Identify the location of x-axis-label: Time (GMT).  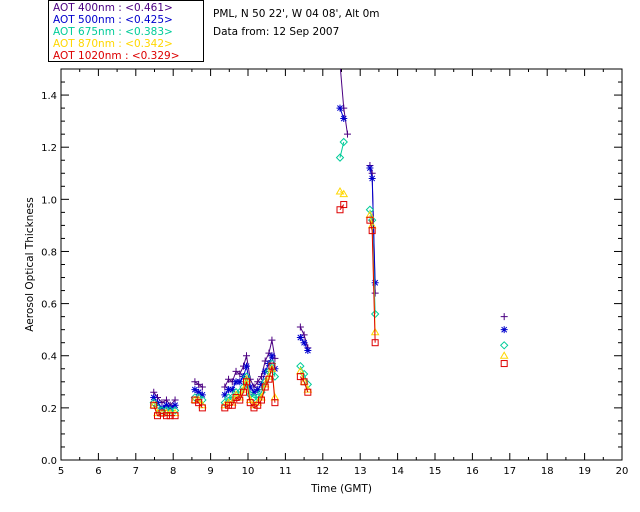
(341, 489).